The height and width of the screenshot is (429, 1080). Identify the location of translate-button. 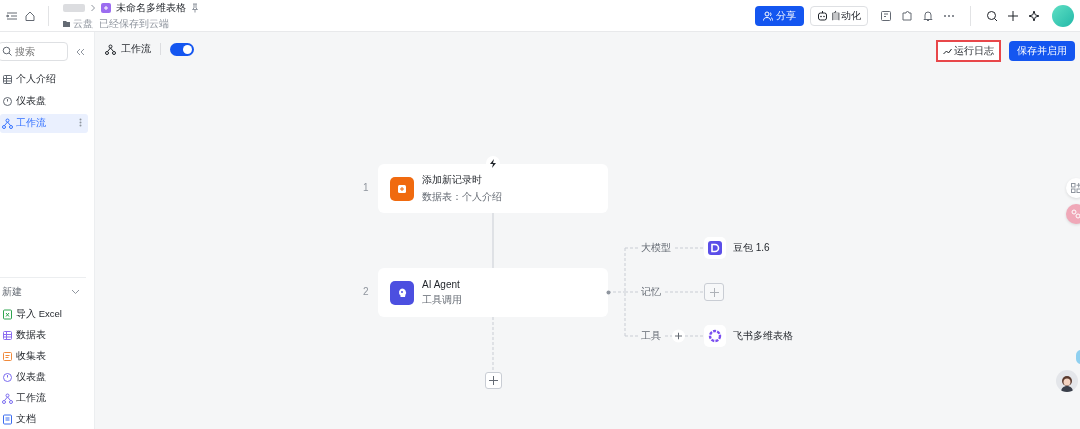
(1073, 214).